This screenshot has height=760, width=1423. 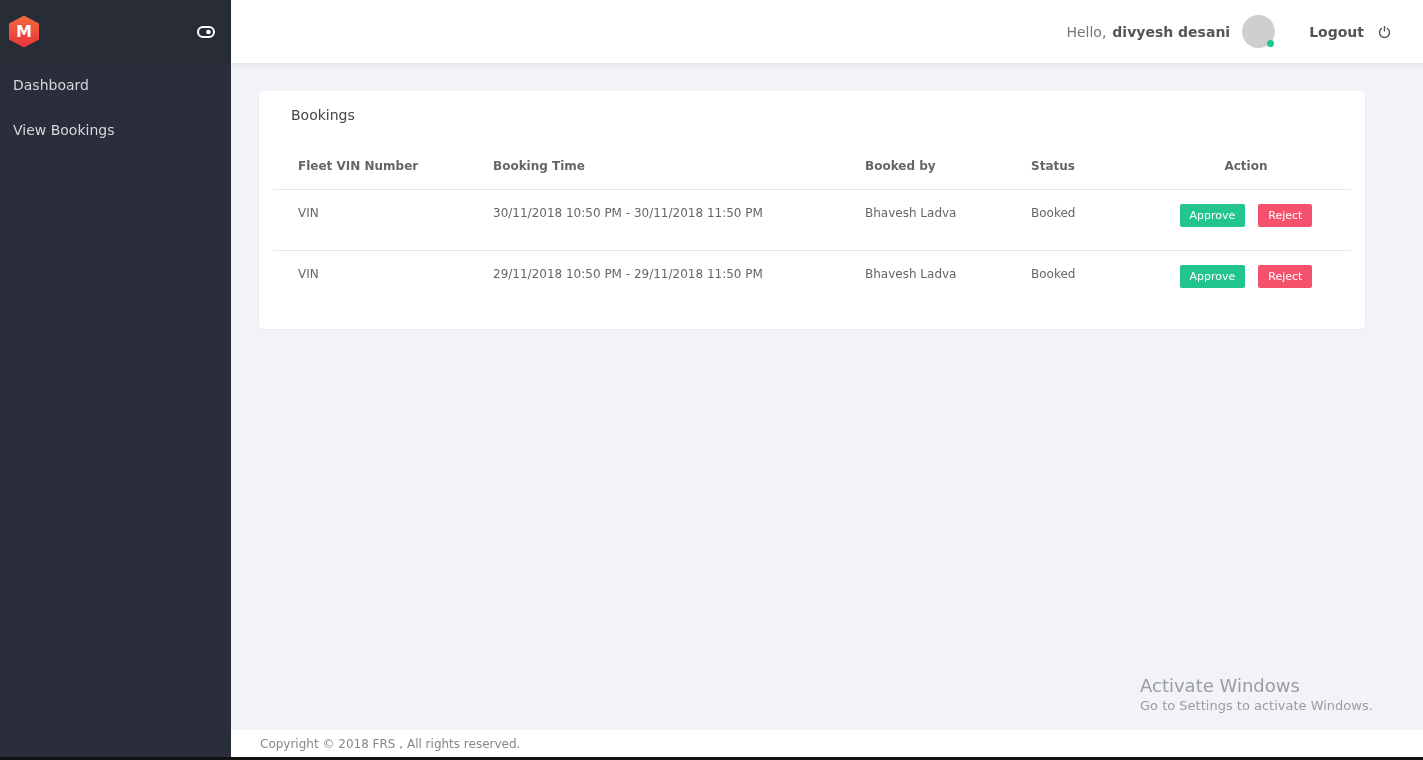 I want to click on table-cell: 30/11/2018 10:50 PM - 30/11/2018 11:50 PM, so click(x=654, y=220).